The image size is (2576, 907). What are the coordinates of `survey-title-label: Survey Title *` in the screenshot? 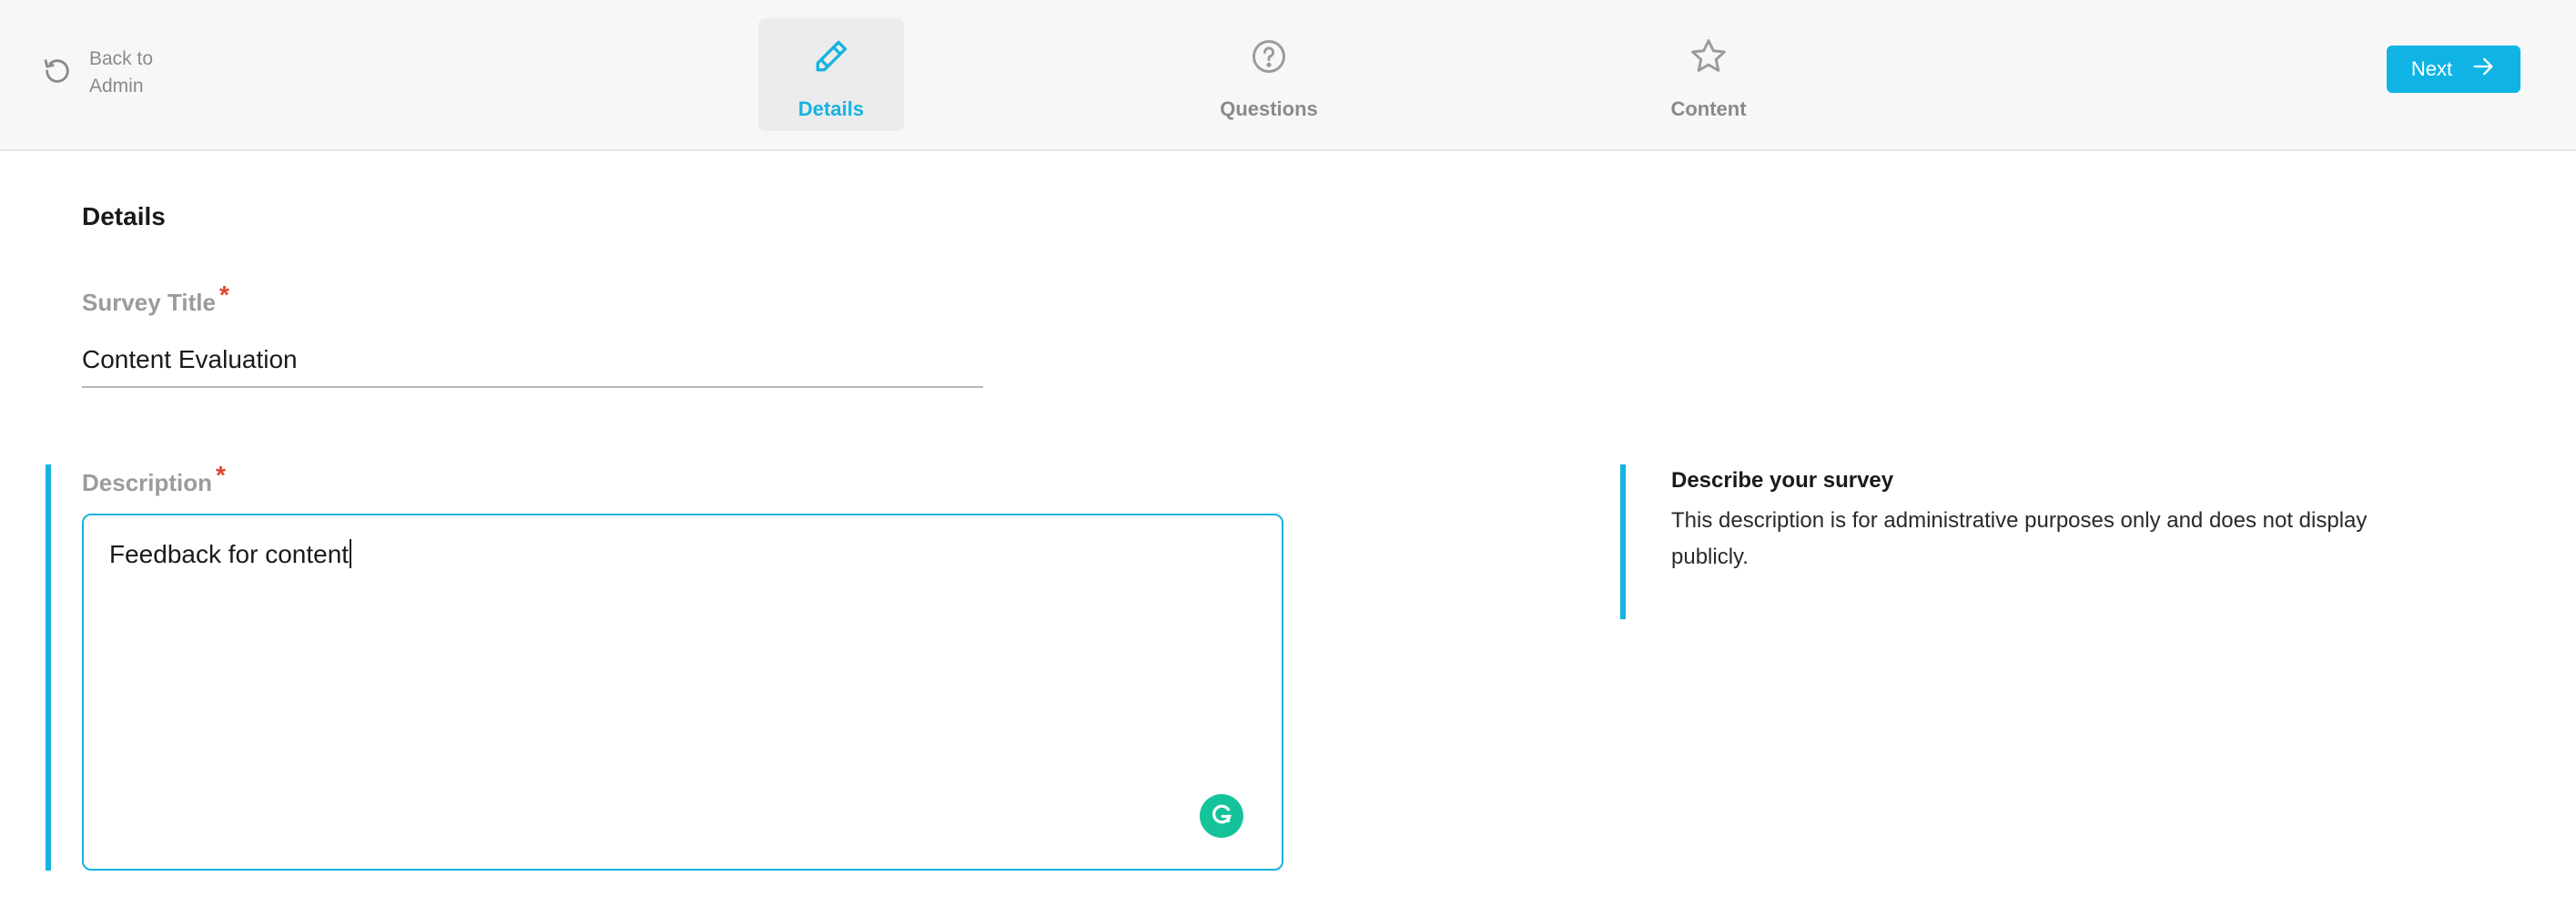 It's located at (155, 298).